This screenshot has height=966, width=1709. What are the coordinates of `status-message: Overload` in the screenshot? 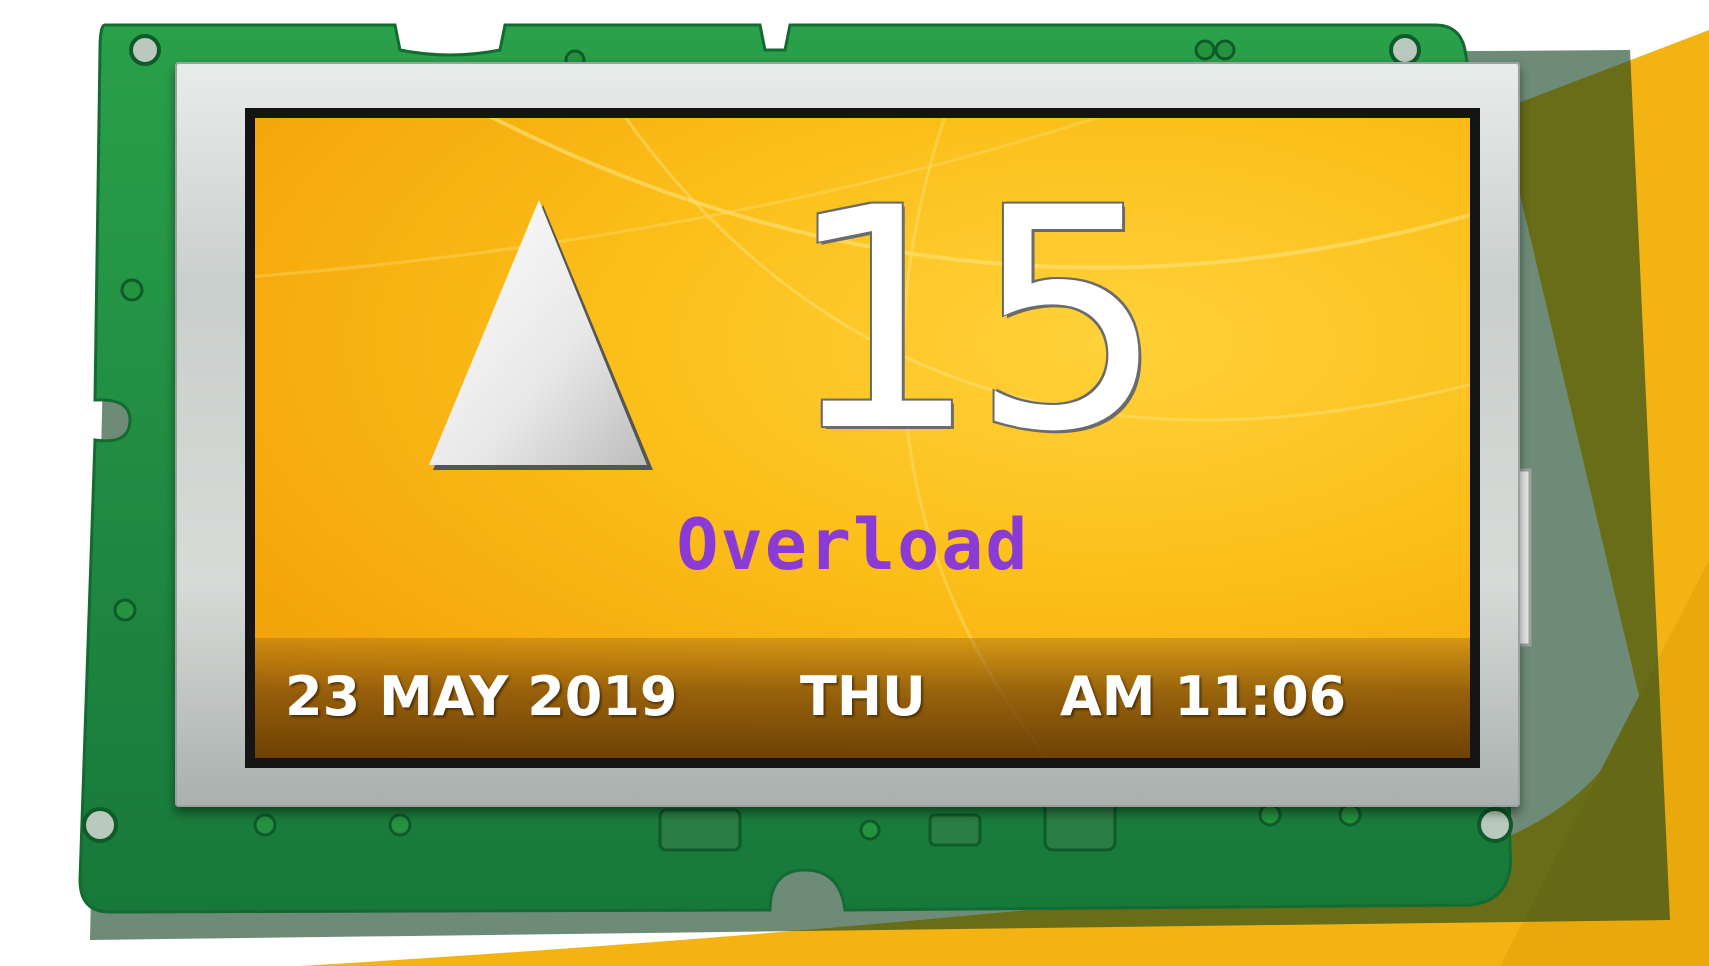 It's located at (853, 545).